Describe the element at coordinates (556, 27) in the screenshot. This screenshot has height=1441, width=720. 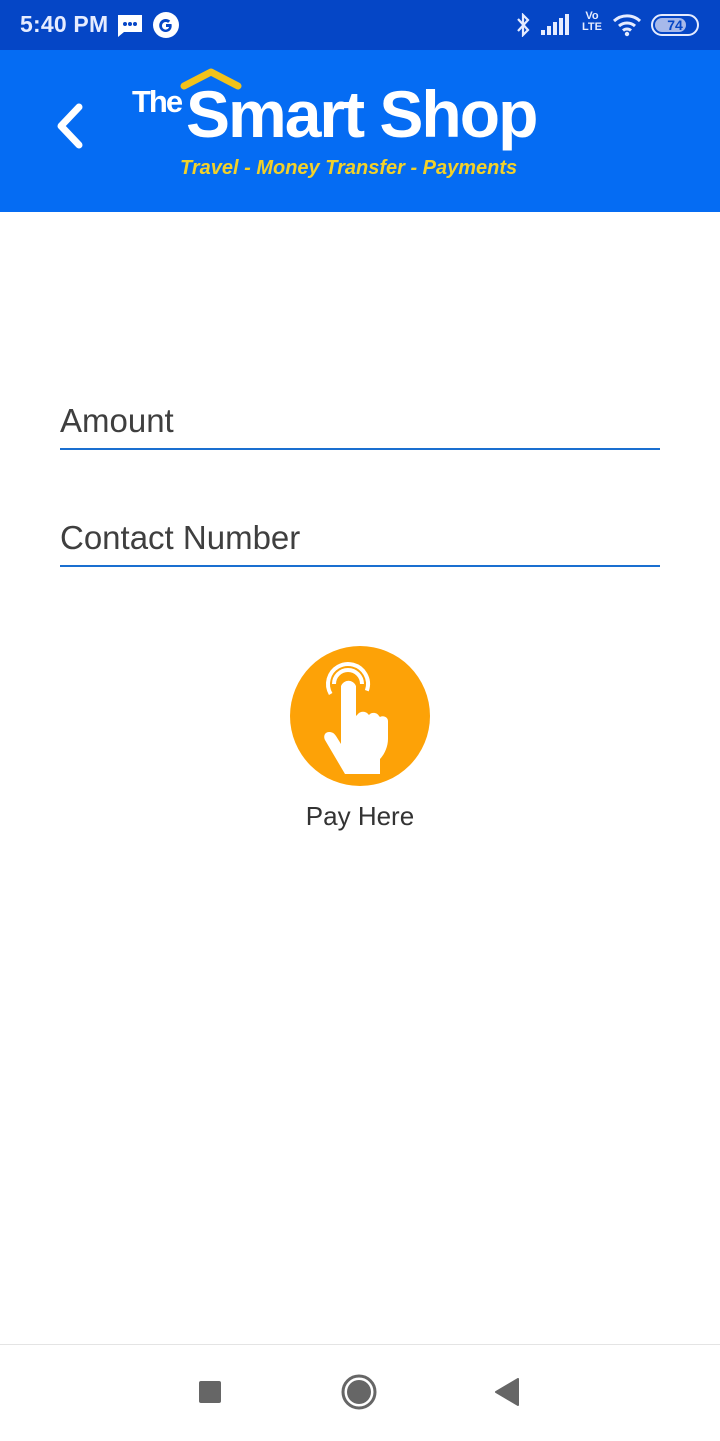
I see `signal-icon` at that location.